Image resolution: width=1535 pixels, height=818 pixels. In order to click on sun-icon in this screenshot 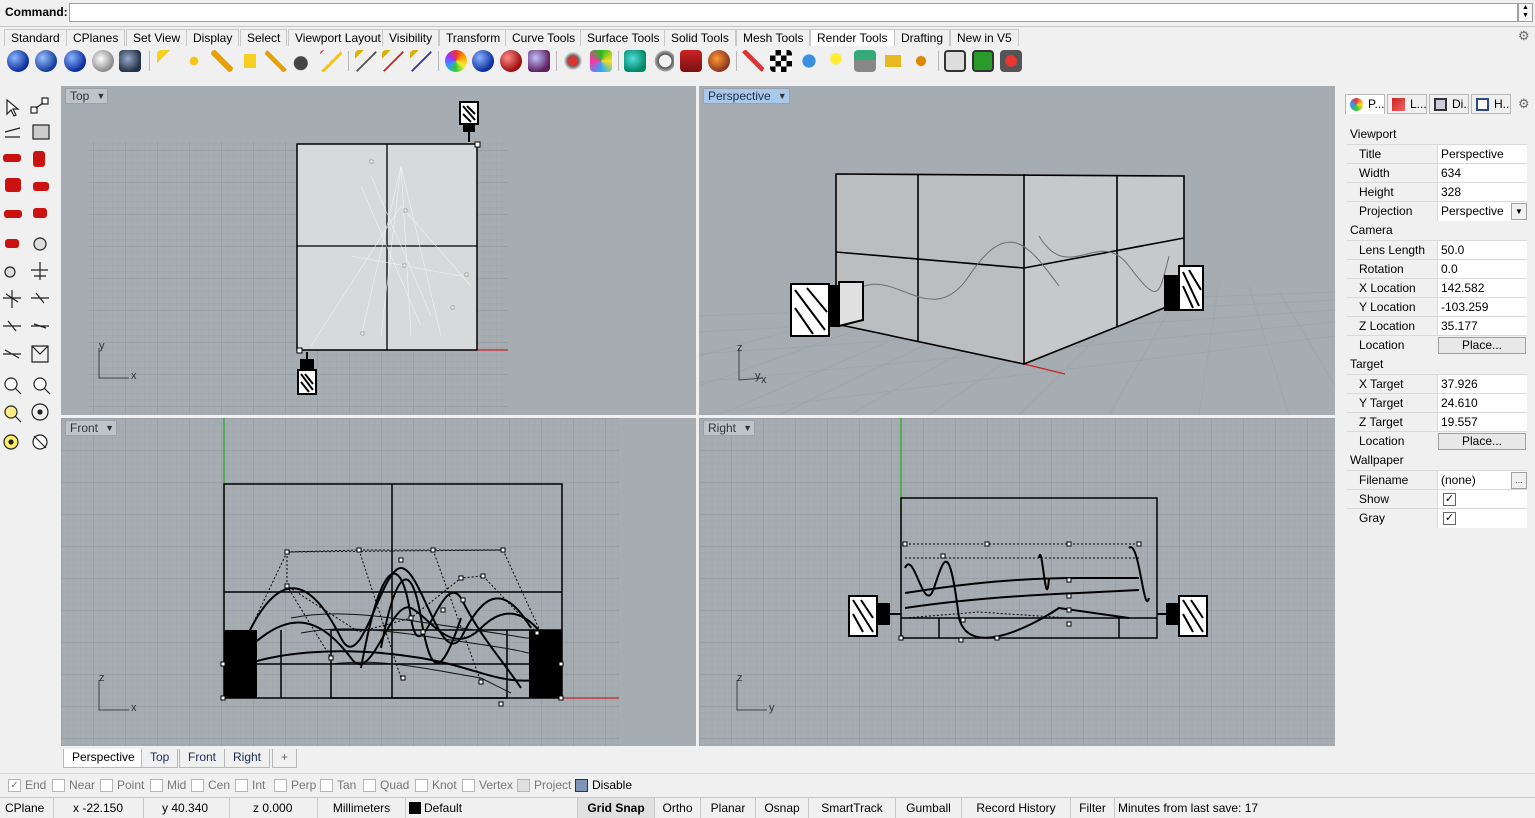, I will do `click(331, 61)`.